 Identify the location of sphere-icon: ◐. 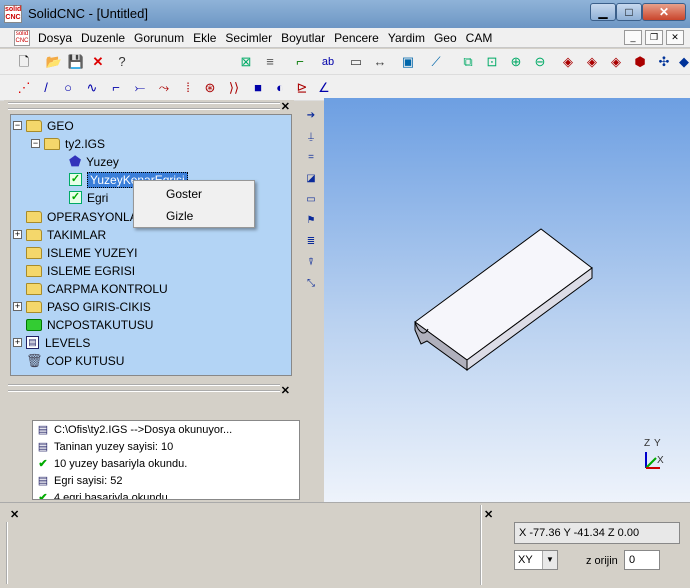
(280, 88).